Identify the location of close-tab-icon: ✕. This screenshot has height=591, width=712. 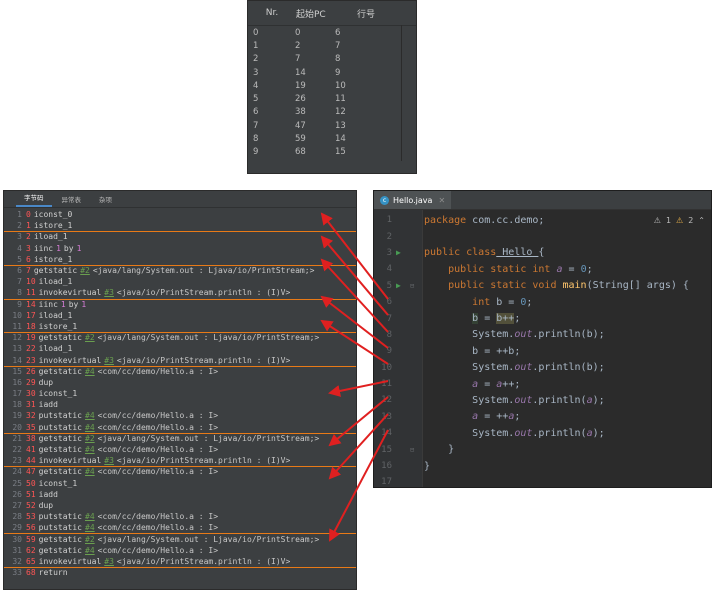
(441, 200).